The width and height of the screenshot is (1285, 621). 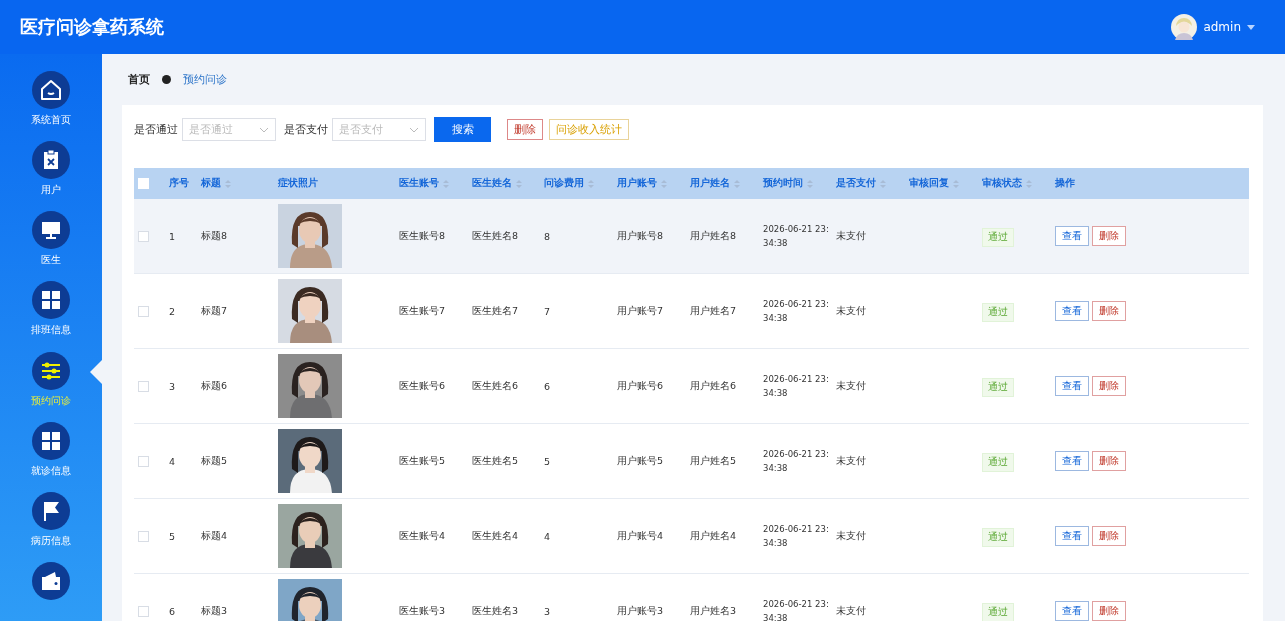 What do you see at coordinates (419, 183) in the screenshot?
I see `column-header: 医生账号` at bounding box center [419, 183].